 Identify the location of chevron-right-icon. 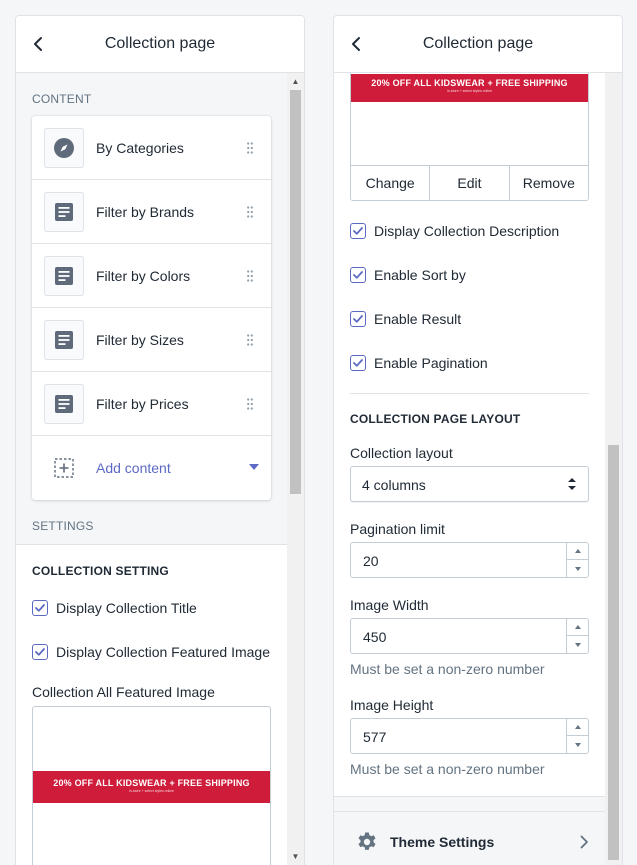
(584, 842).